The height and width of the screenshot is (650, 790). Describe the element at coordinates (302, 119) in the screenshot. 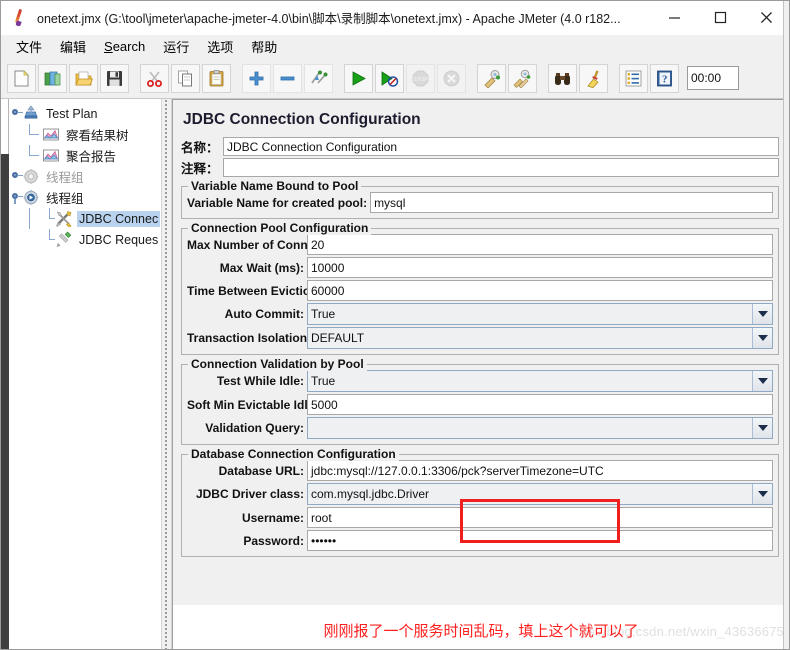

I see `page-title: JDBC Connection Configuration` at that location.